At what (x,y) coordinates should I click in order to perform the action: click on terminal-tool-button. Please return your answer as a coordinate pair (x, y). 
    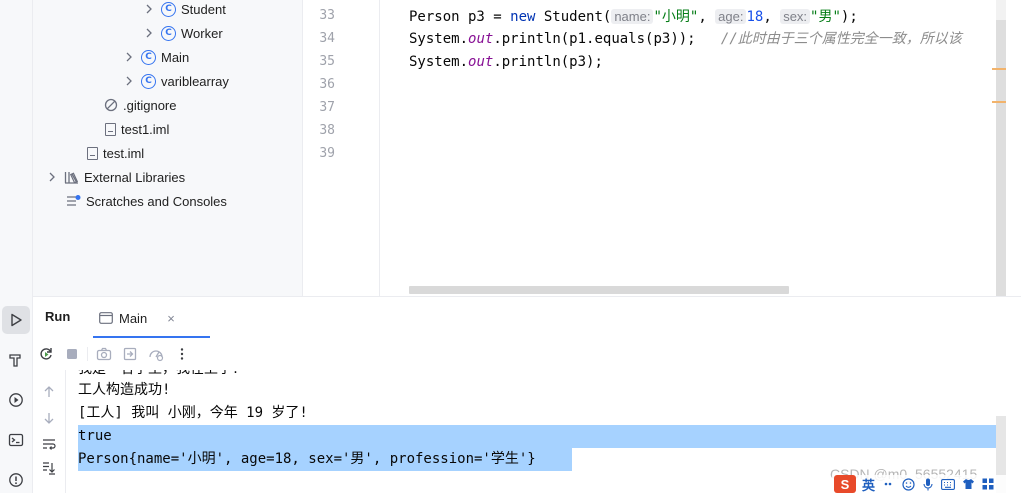
    Looking at the image, I should click on (16, 440).